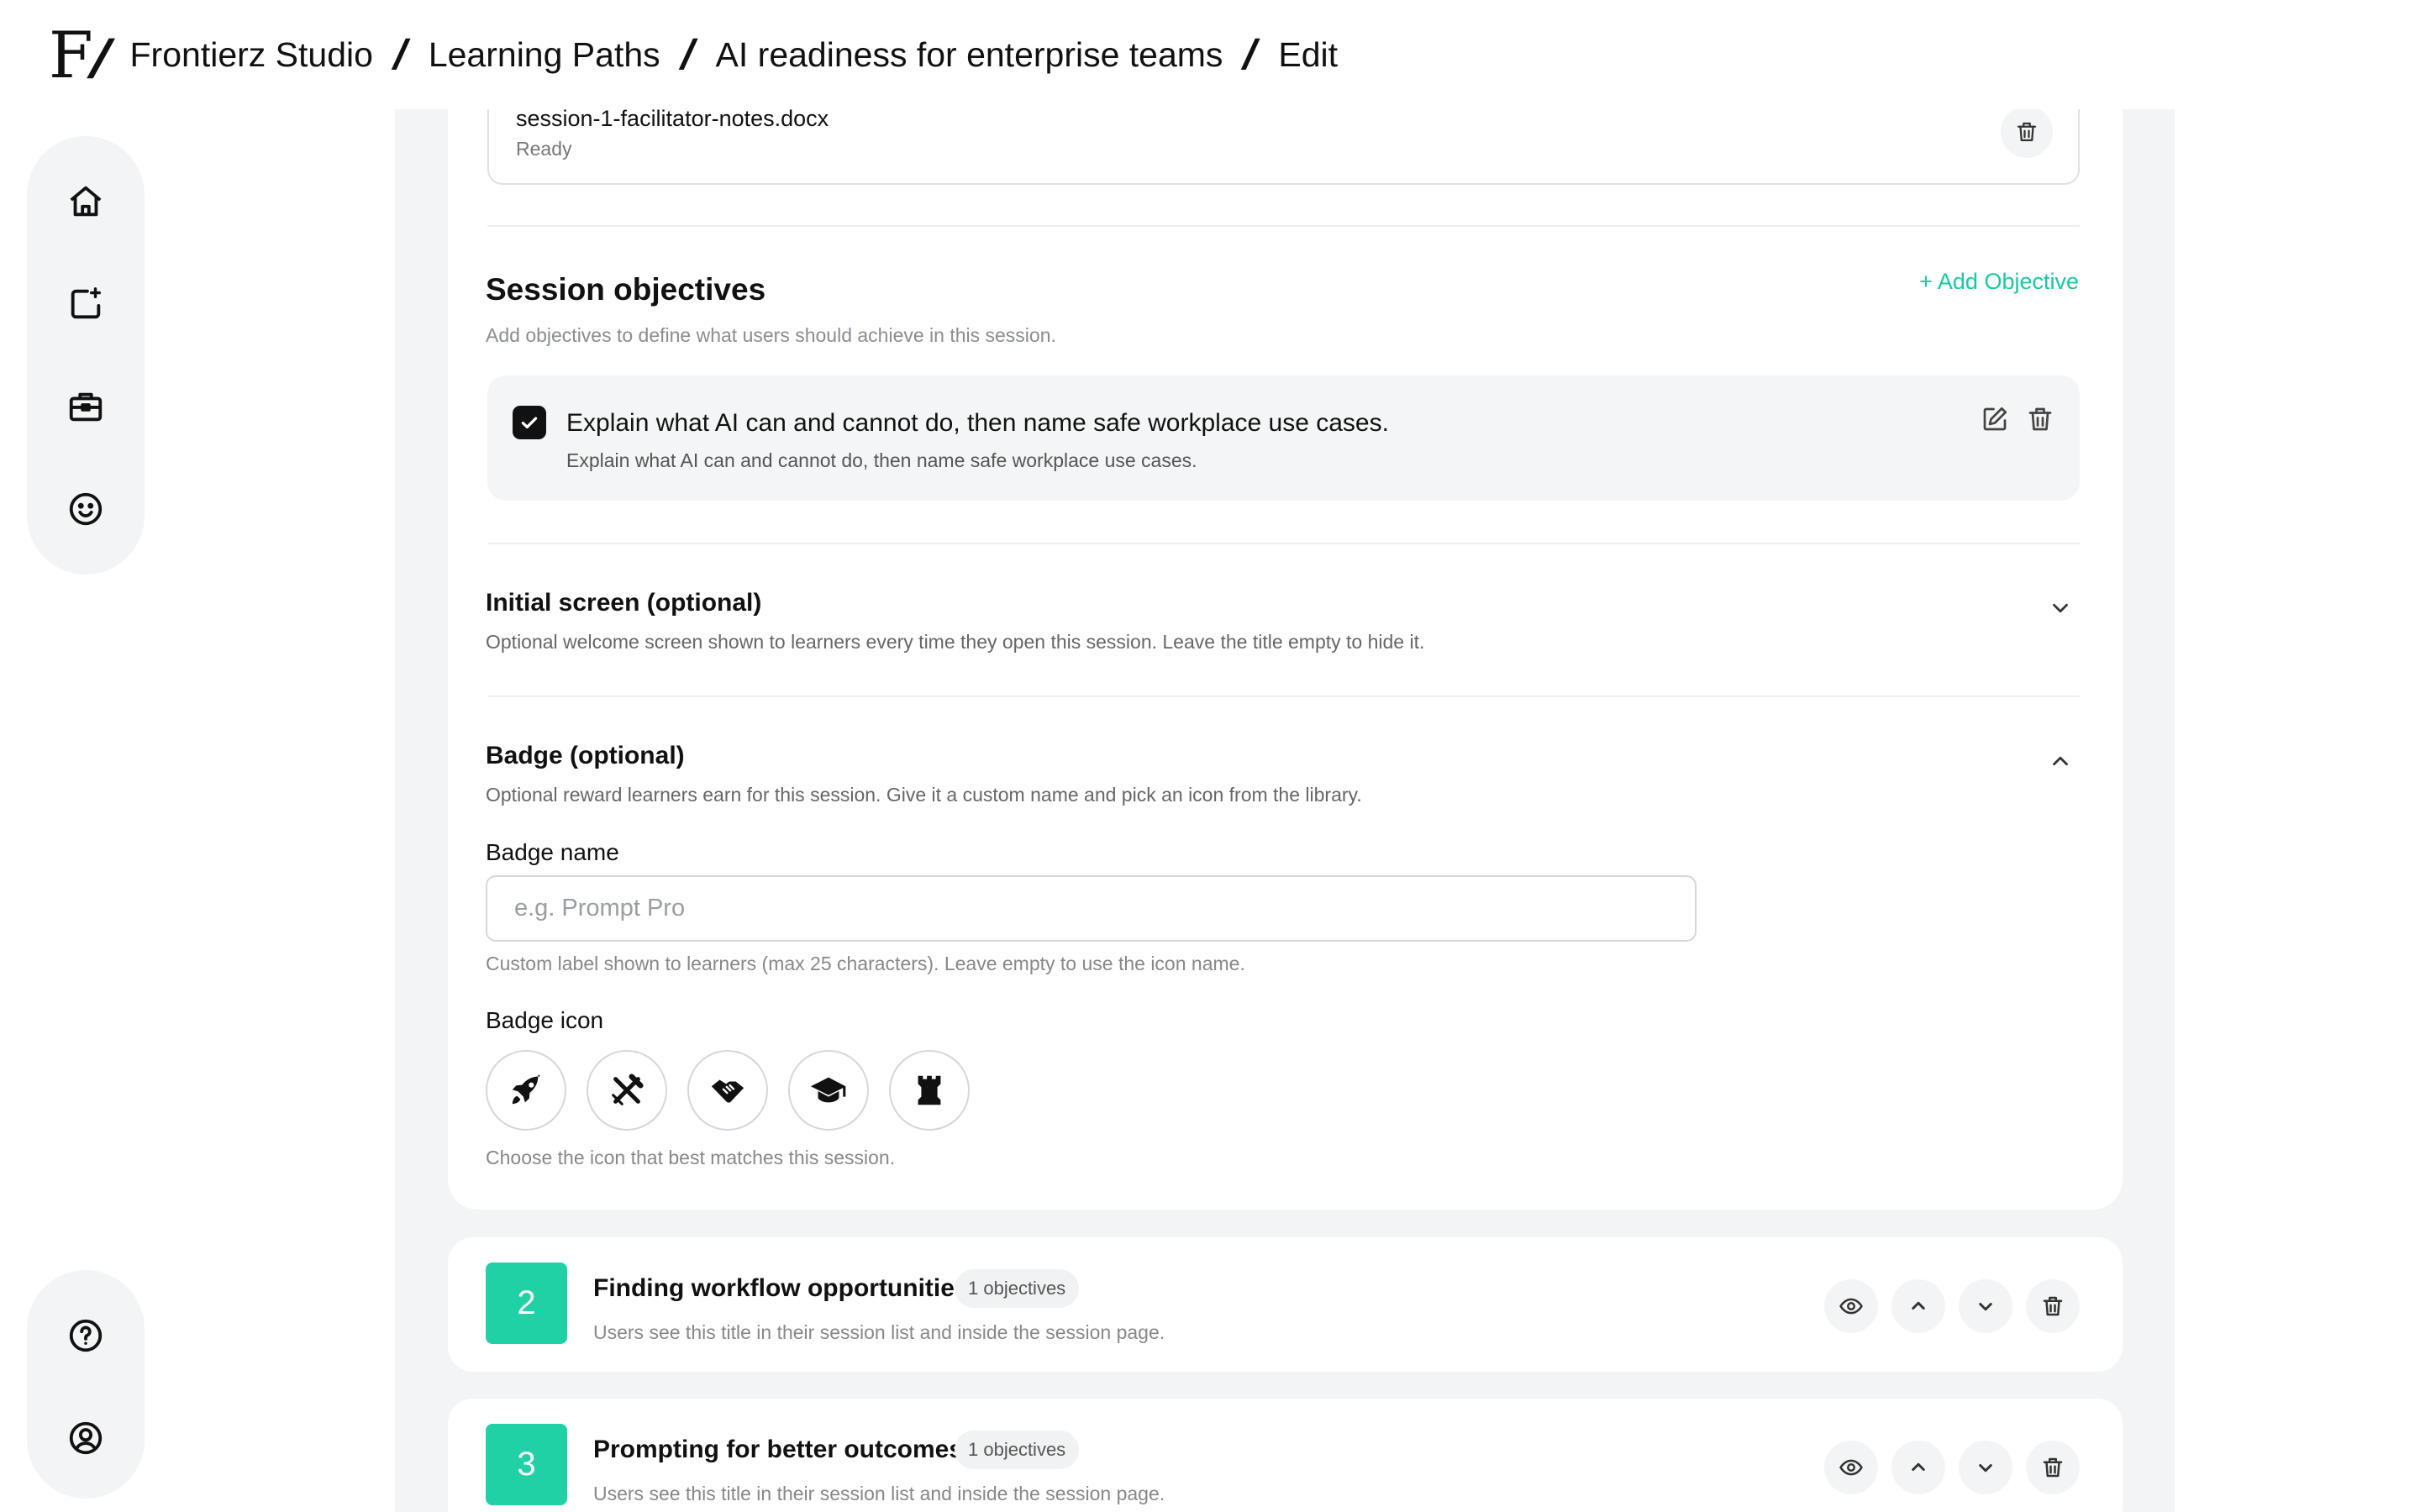 Image resolution: width=2420 pixels, height=1512 pixels. Describe the element at coordinates (969, 55) in the screenshot. I see `breadcrumb-path: AI readiness for enterprise teams` at that location.